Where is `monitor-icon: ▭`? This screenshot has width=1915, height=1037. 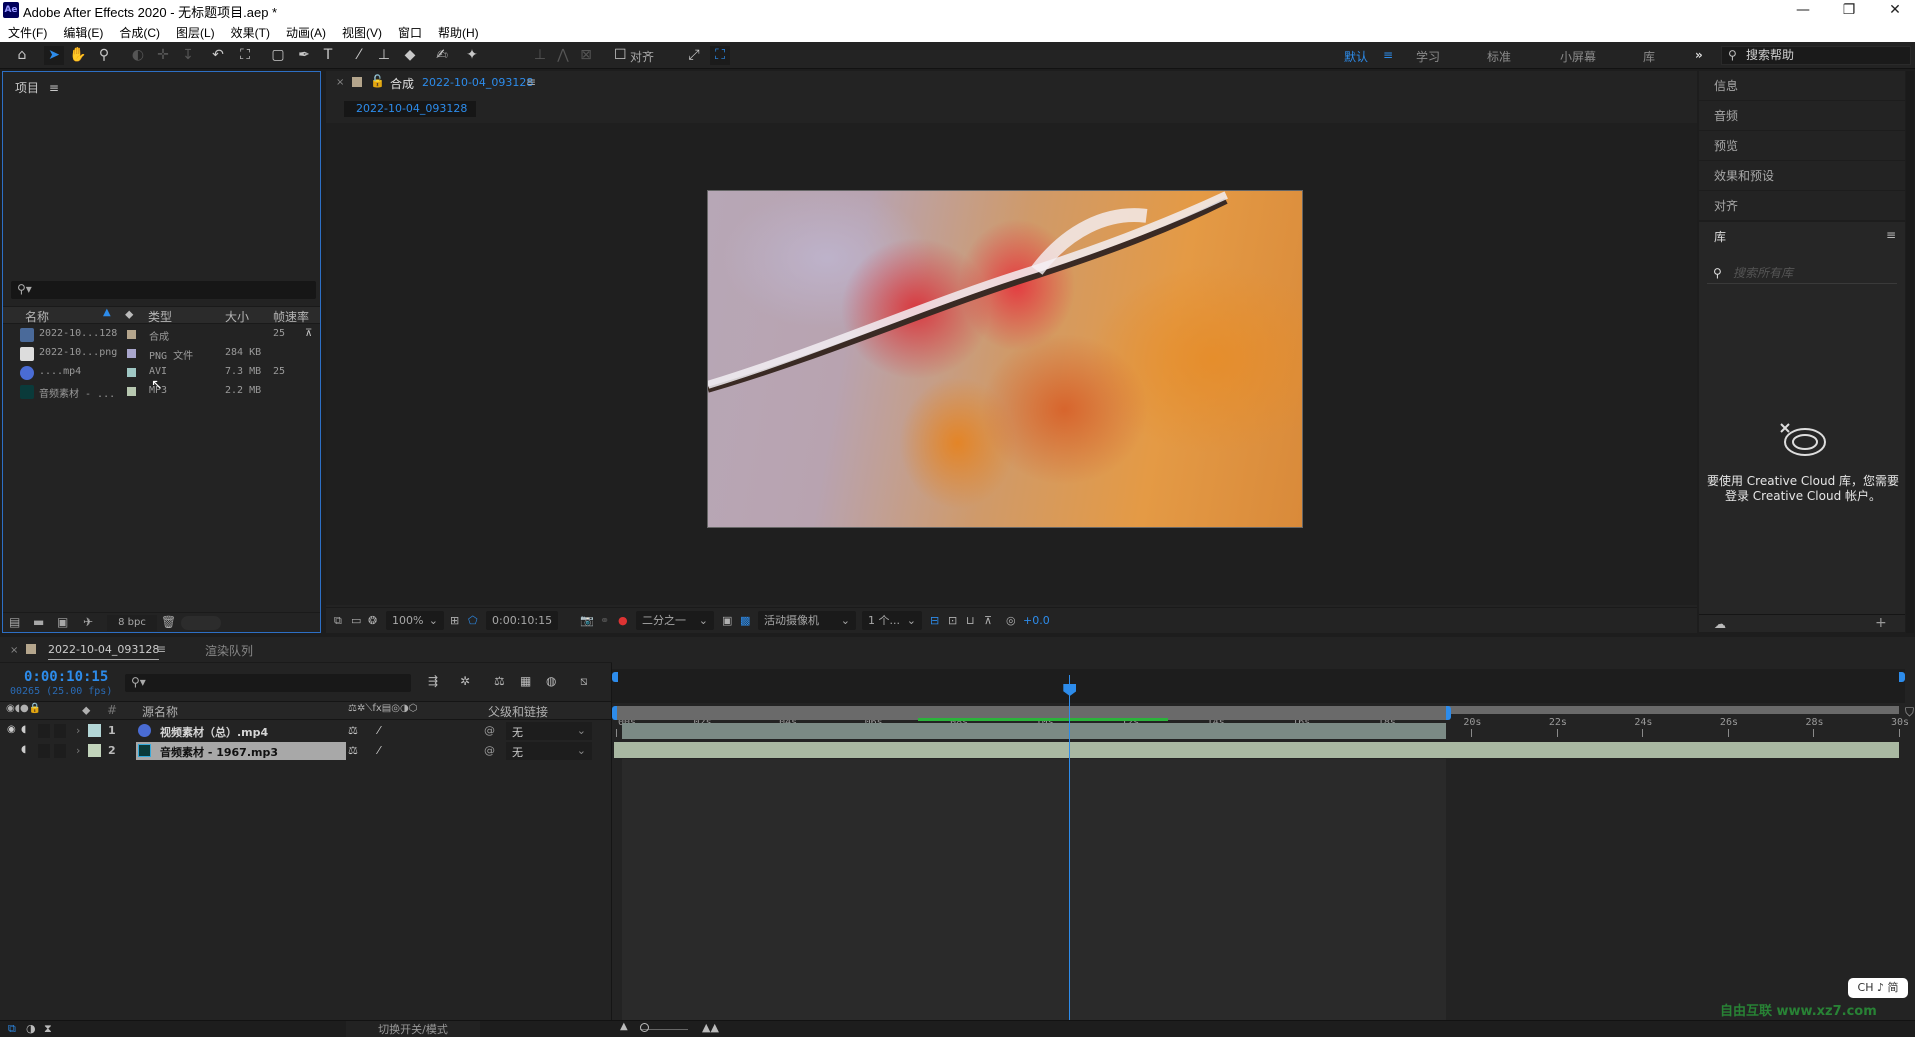 monitor-icon: ▭ is located at coordinates (356, 620).